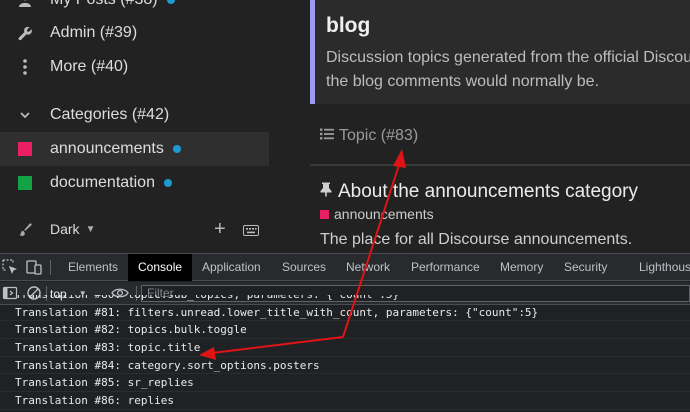  I want to click on keyboard-icon, so click(251, 231).